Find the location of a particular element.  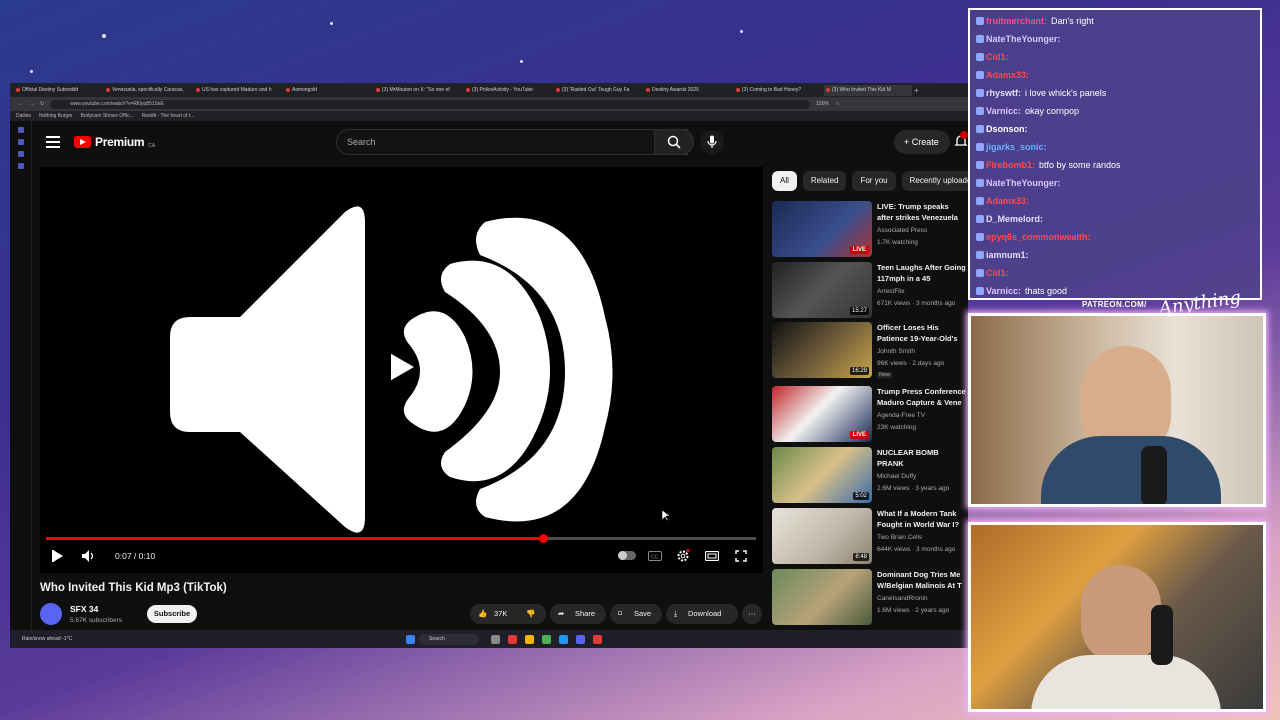

browser-tab: Venezuela, specifically Caracas, is located at coordinates (148, 90).